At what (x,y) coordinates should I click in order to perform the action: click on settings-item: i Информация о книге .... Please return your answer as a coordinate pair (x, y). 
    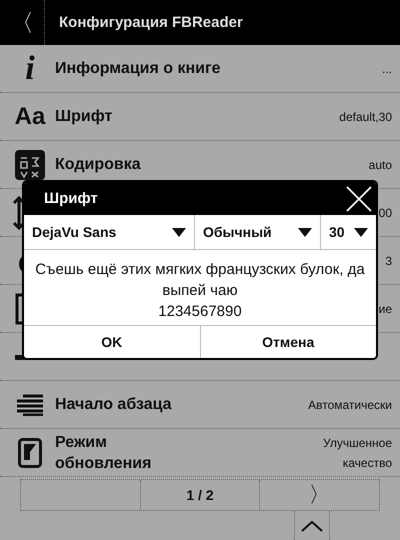
    Looking at the image, I should click on (200, 69).